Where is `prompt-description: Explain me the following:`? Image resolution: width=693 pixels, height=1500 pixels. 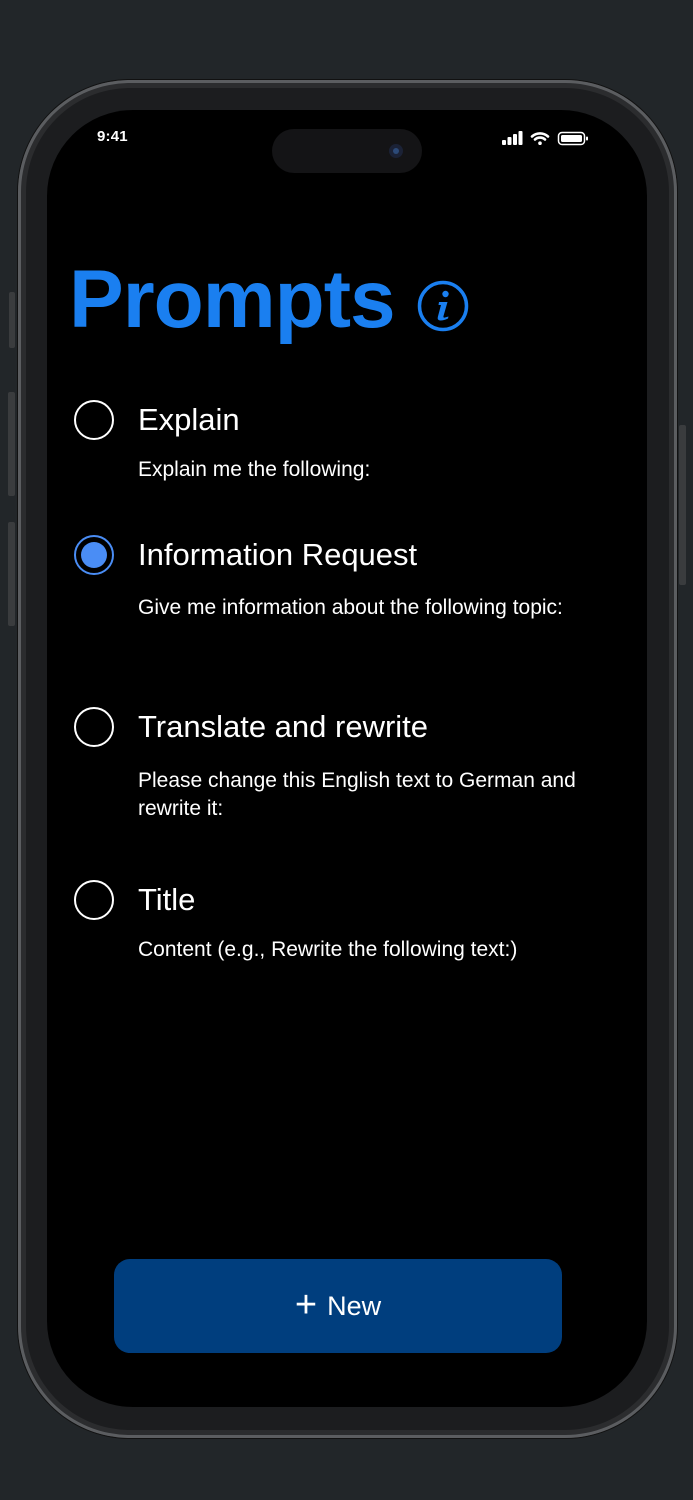 prompt-description: Explain me the following: is located at coordinates (254, 469).